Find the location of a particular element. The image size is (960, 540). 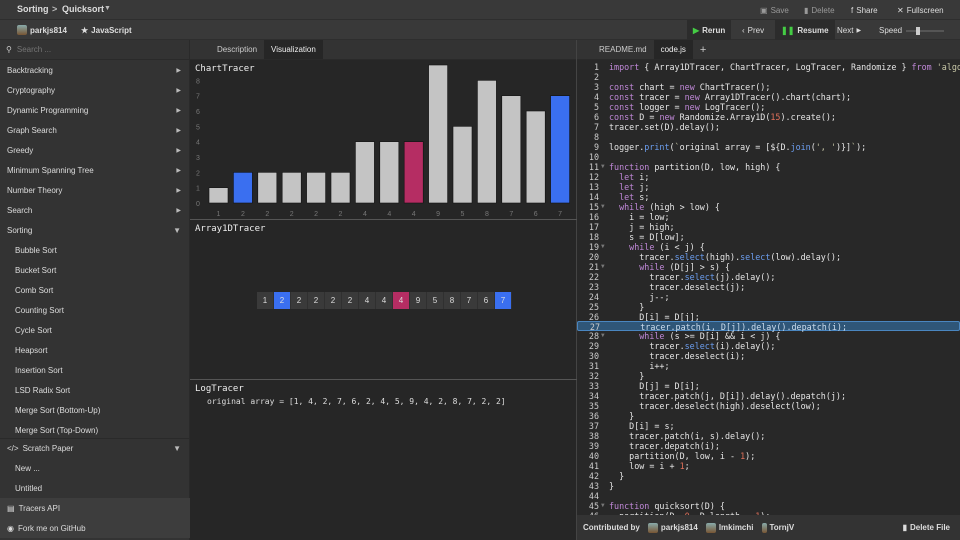

fullscreen-button: ✕ Fullscreen is located at coordinates (920, 10).